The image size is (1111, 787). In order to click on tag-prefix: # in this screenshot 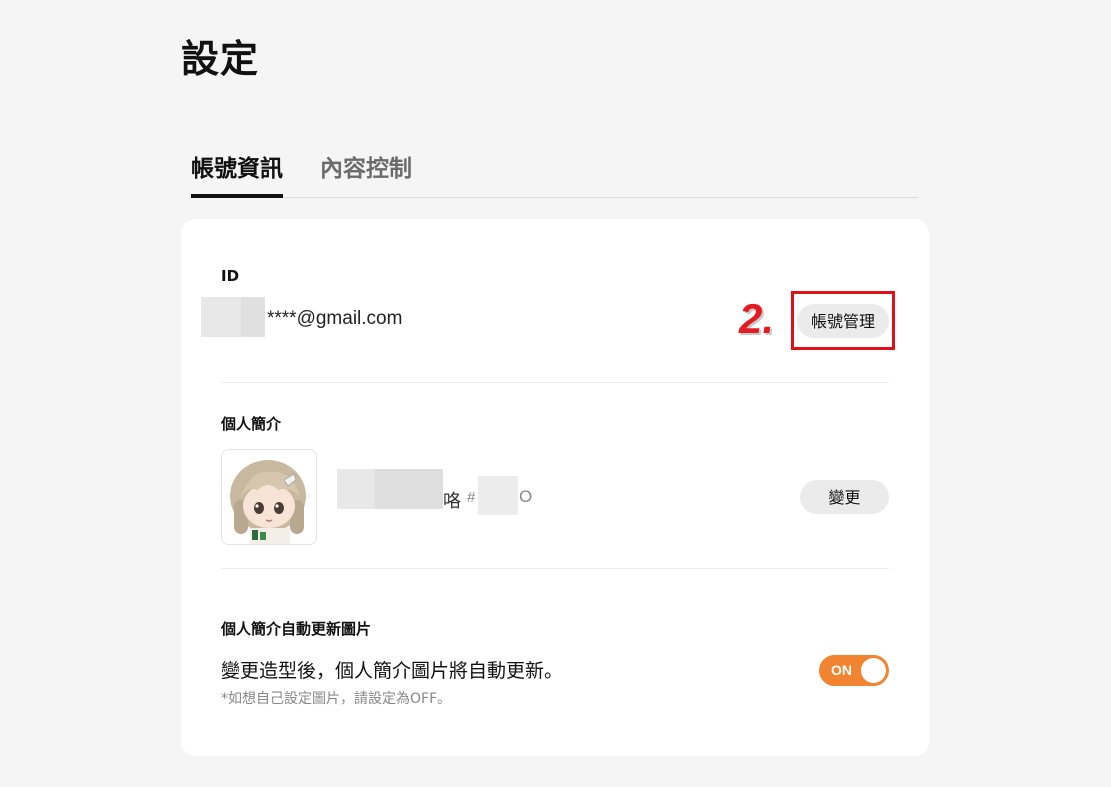, I will do `click(471, 497)`.